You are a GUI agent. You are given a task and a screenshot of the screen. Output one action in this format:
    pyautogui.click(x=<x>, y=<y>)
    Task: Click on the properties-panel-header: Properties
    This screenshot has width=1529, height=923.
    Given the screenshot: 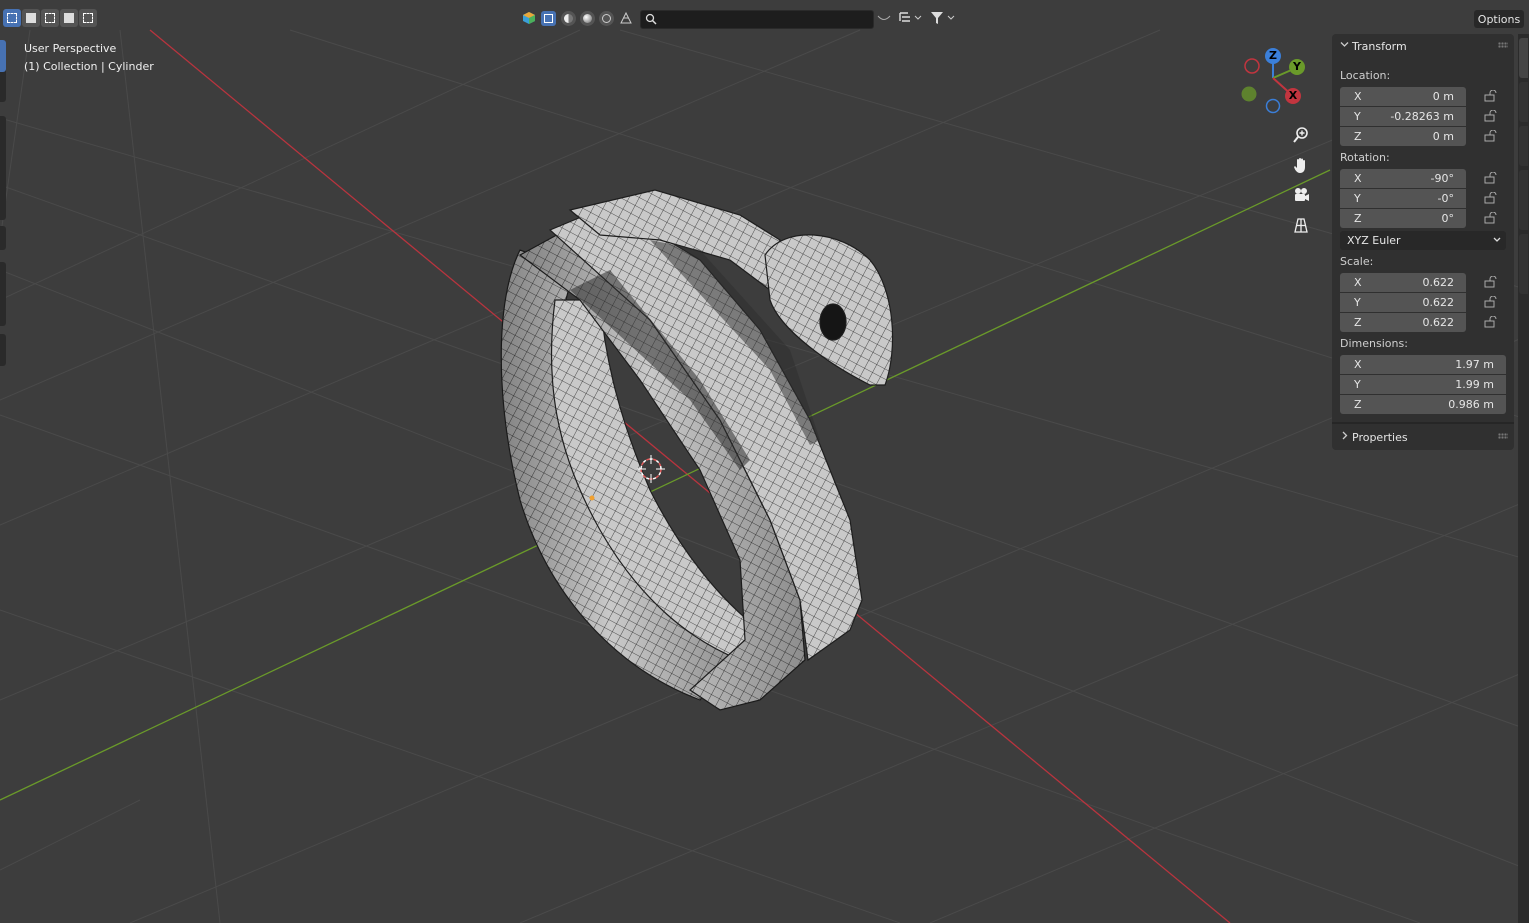 What is the action you would take?
    pyautogui.click(x=1423, y=437)
    